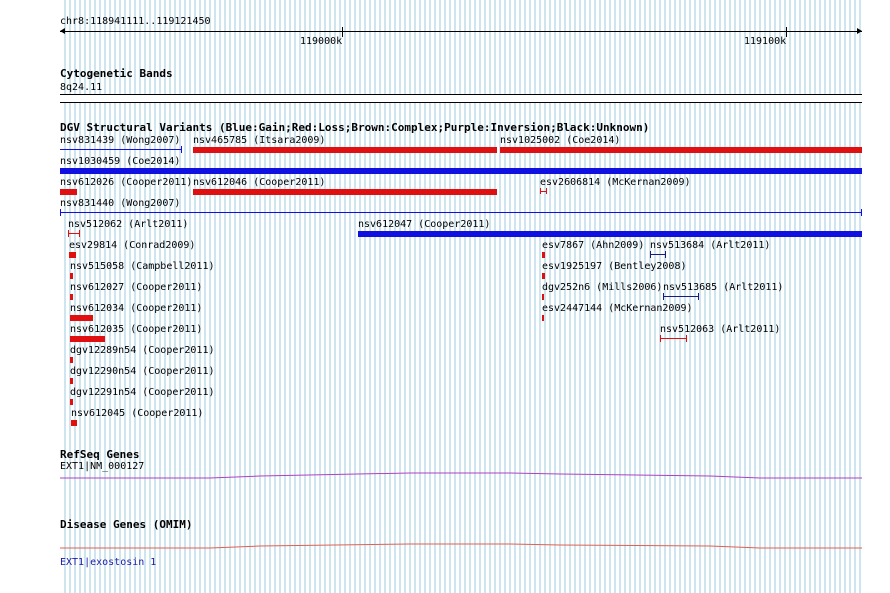  Describe the element at coordinates (859, 31) in the screenshot. I see `scroll-right-arrow` at that location.